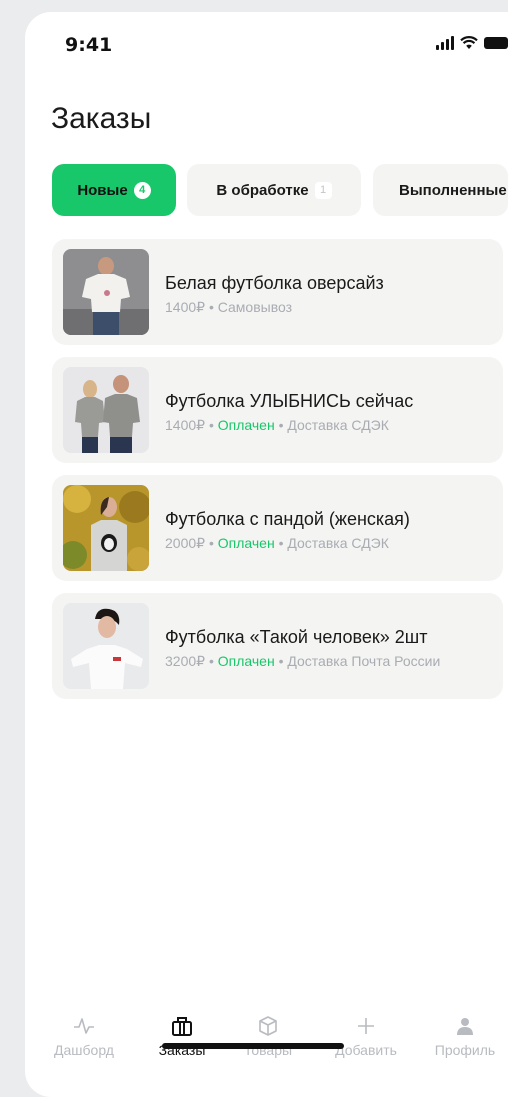  I want to click on order-title: Футболка «Такой человек» 2шт, so click(296, 637).